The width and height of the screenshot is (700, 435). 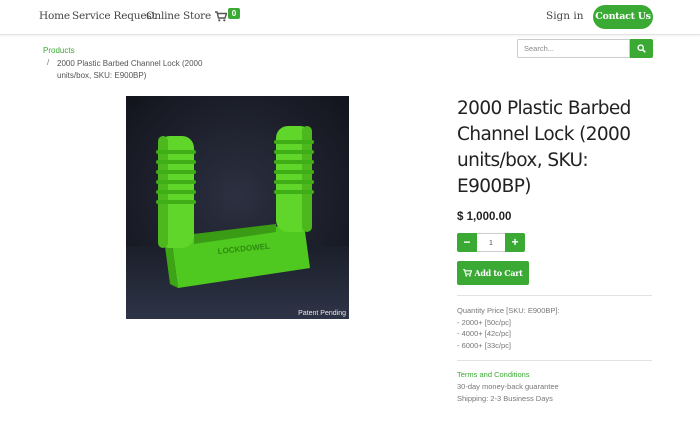 I want to click on shopping-cart-icon, so click(x=221, y=16).